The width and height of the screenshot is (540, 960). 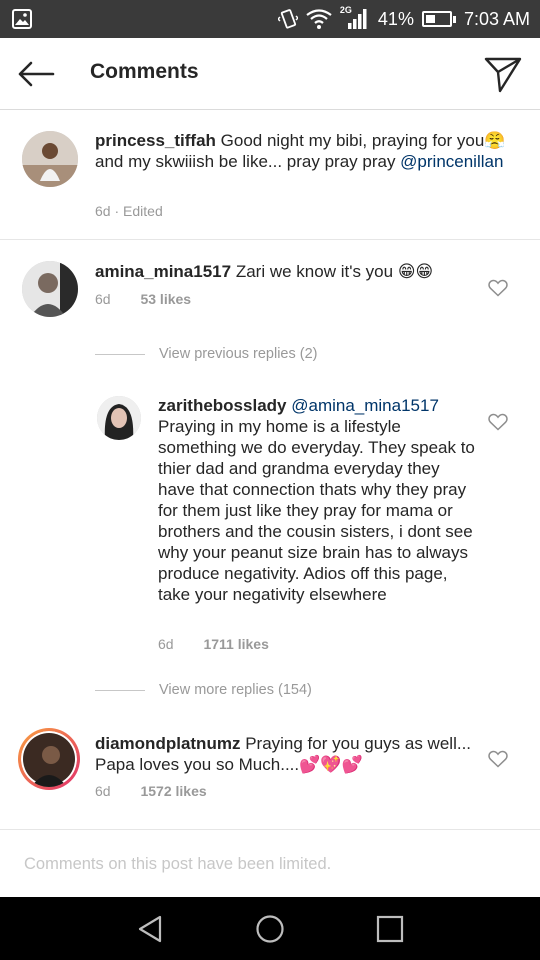 I want to click on navigation-bar, so click(x=270, y=928).